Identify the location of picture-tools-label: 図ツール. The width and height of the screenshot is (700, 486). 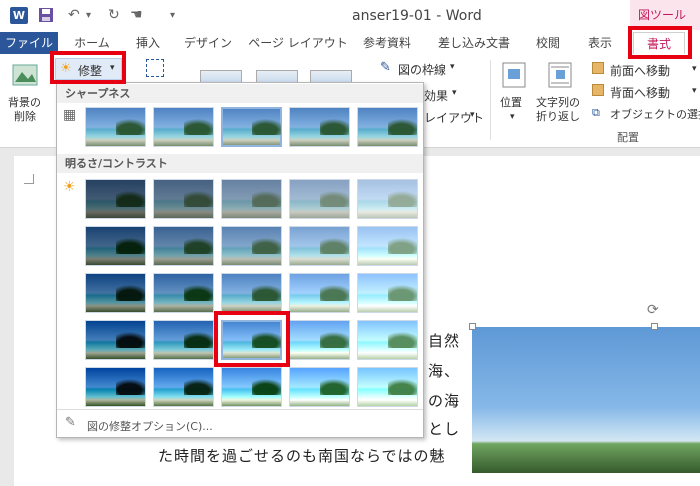
(662, 15).